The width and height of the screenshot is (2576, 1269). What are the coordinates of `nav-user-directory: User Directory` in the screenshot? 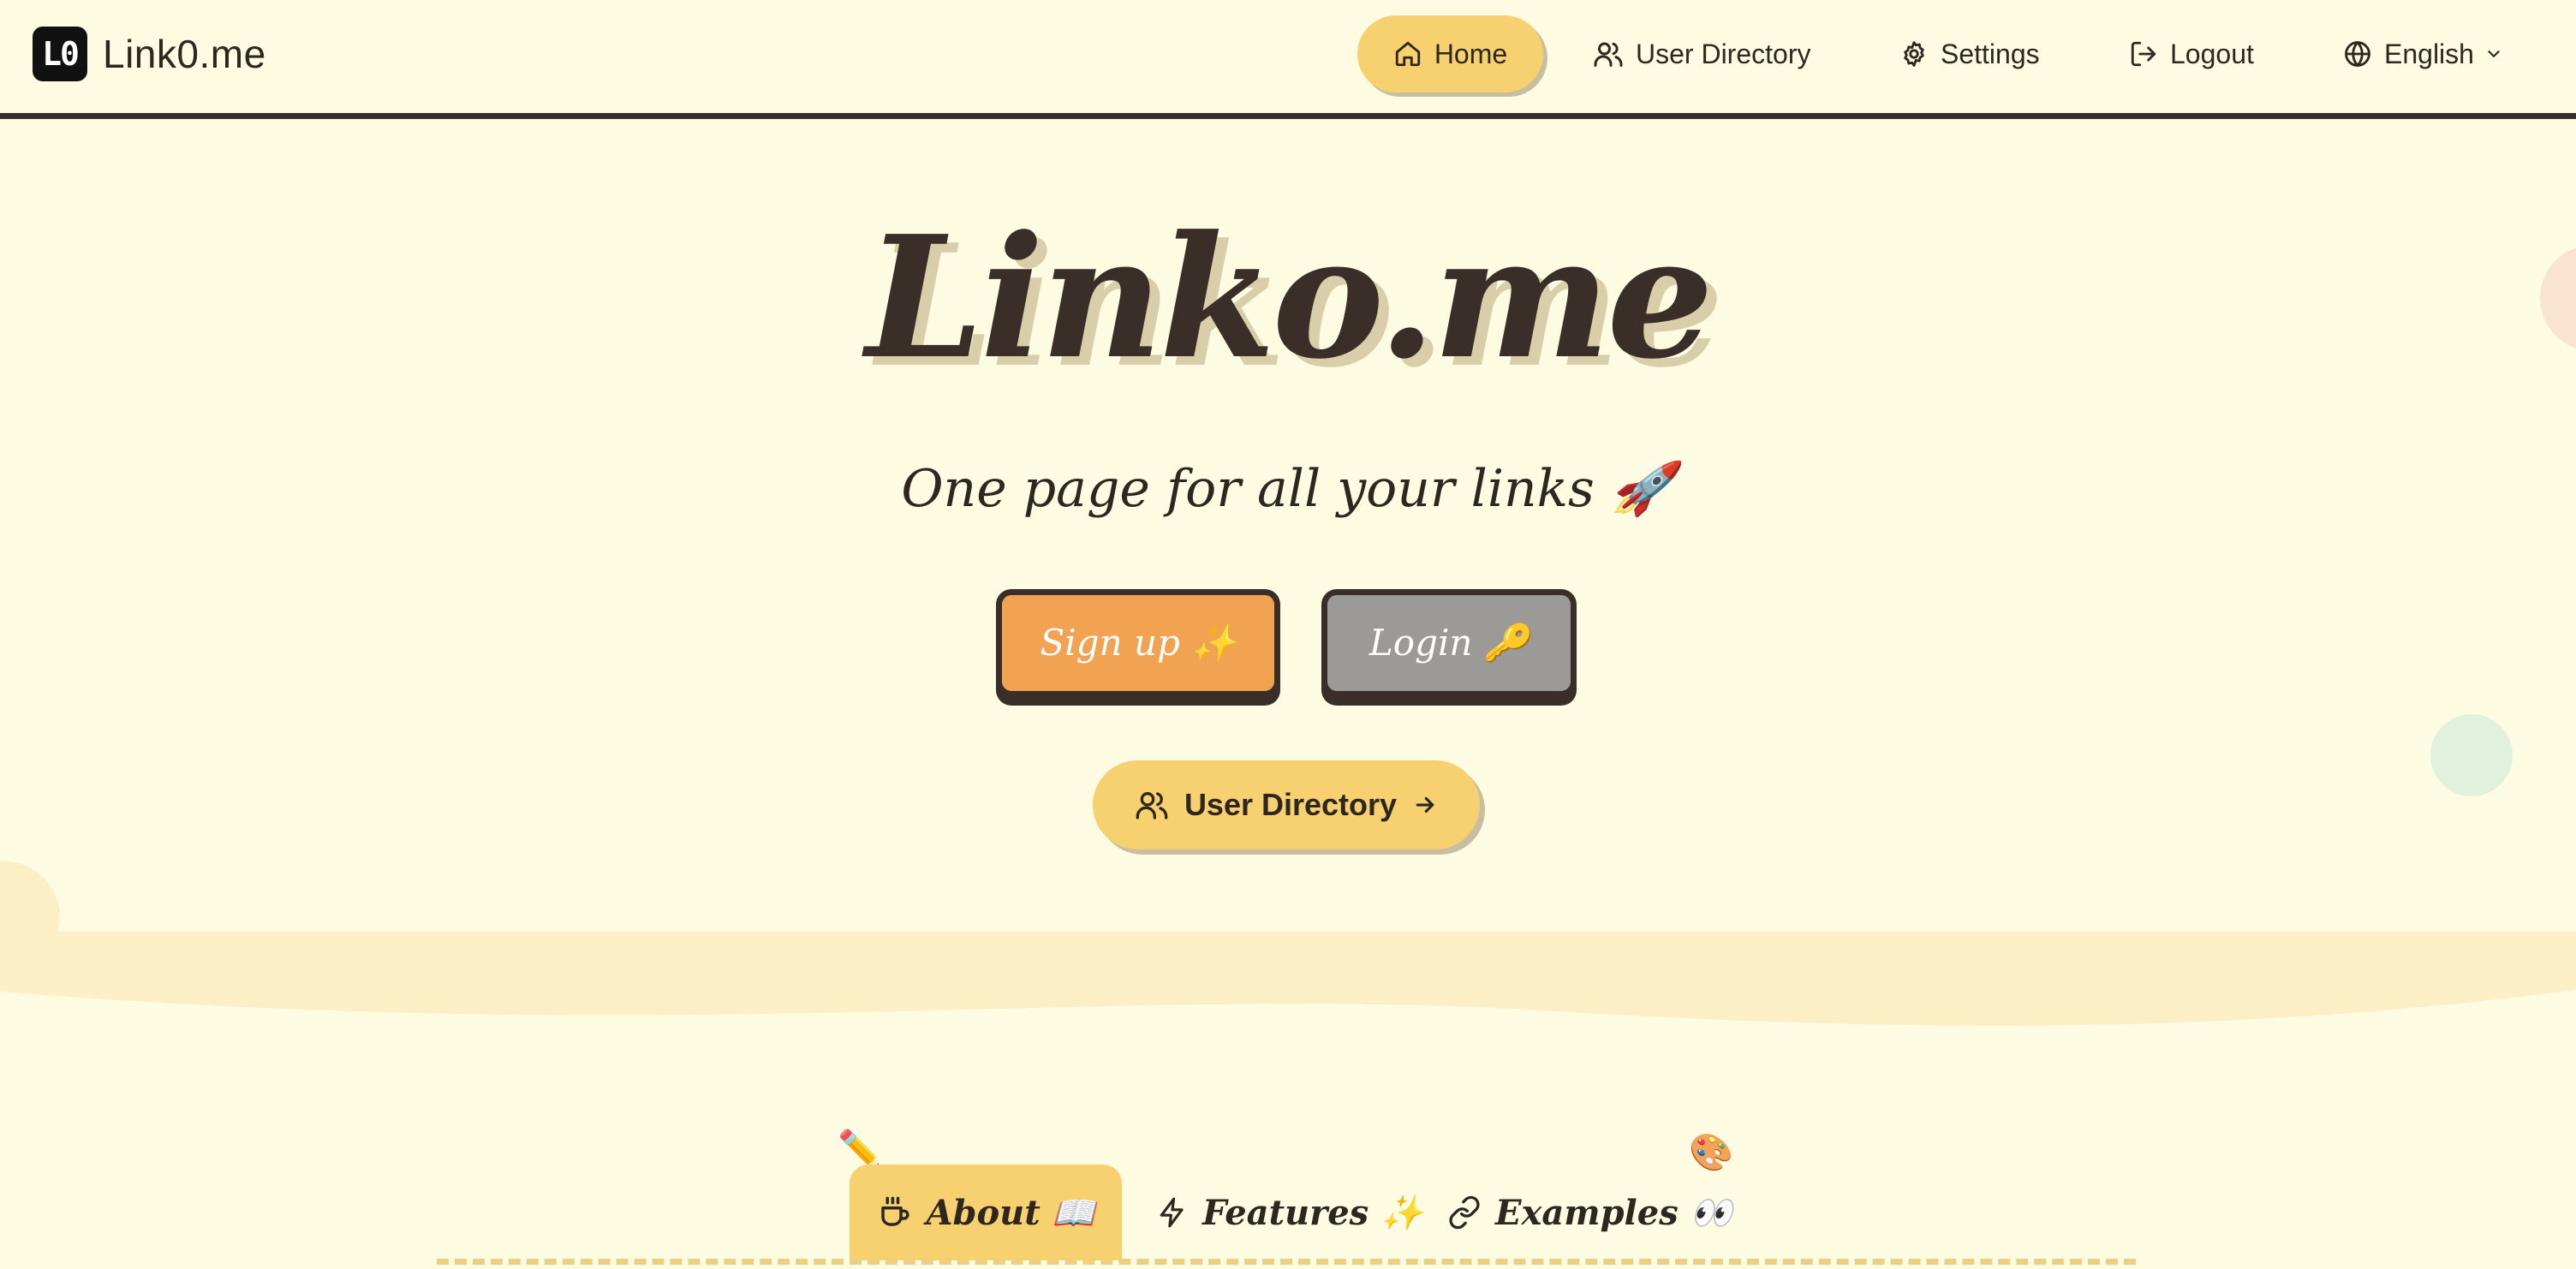 It's located at (1701, 53).